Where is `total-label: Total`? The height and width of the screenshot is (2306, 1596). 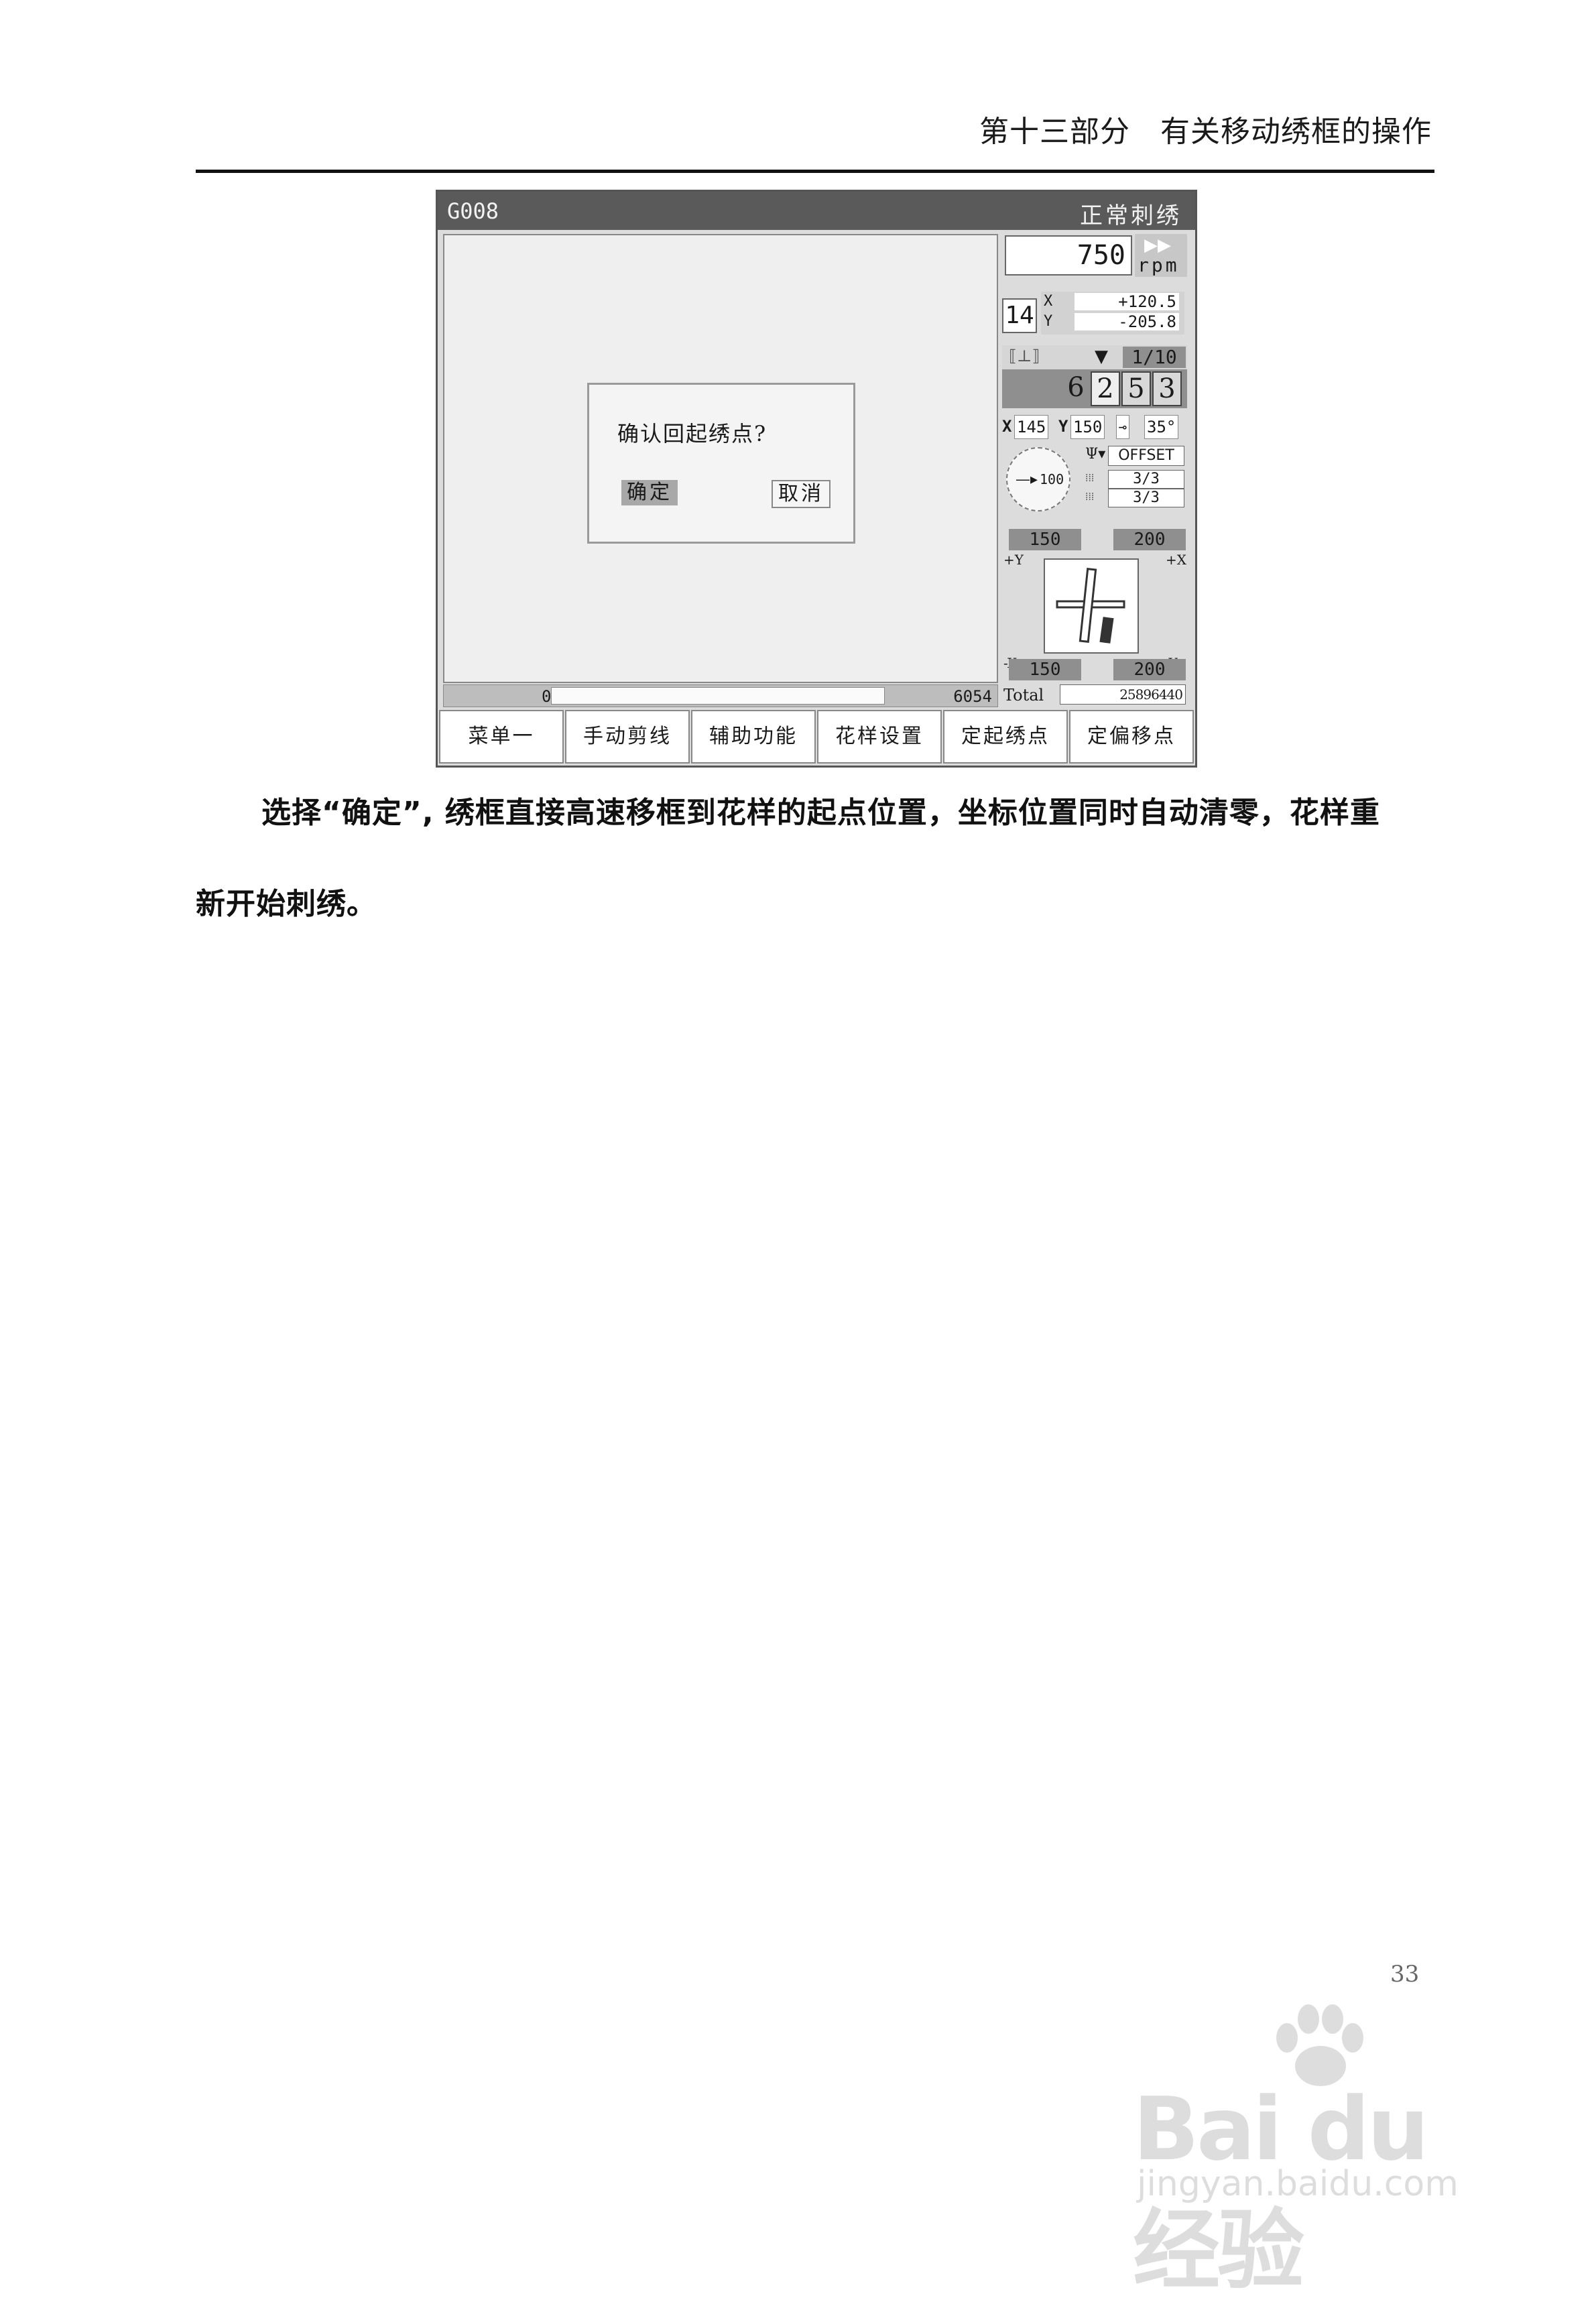
total-label: Total is located at coordinates (1023, 695).